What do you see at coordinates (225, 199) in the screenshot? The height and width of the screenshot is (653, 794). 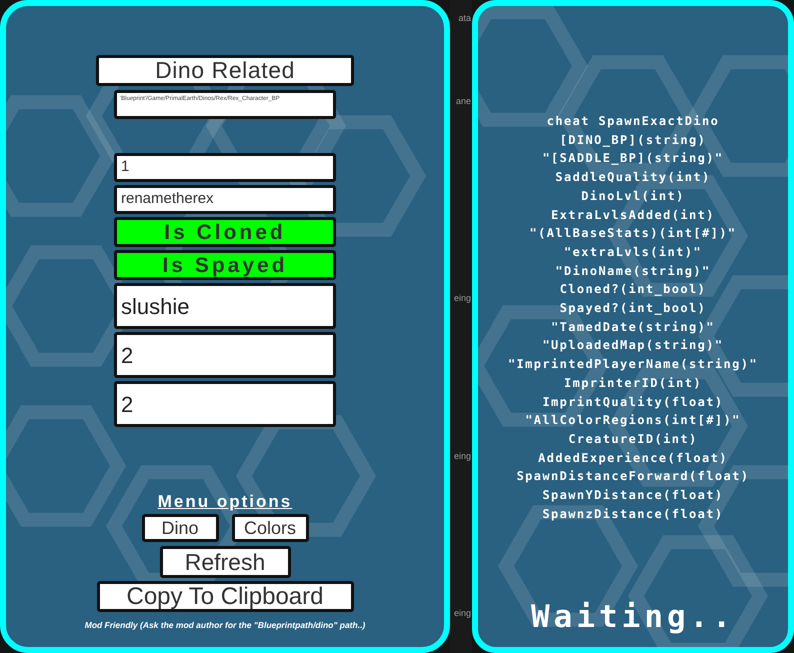 I see `input-field: renametherex` at bounding box center [225, 199].